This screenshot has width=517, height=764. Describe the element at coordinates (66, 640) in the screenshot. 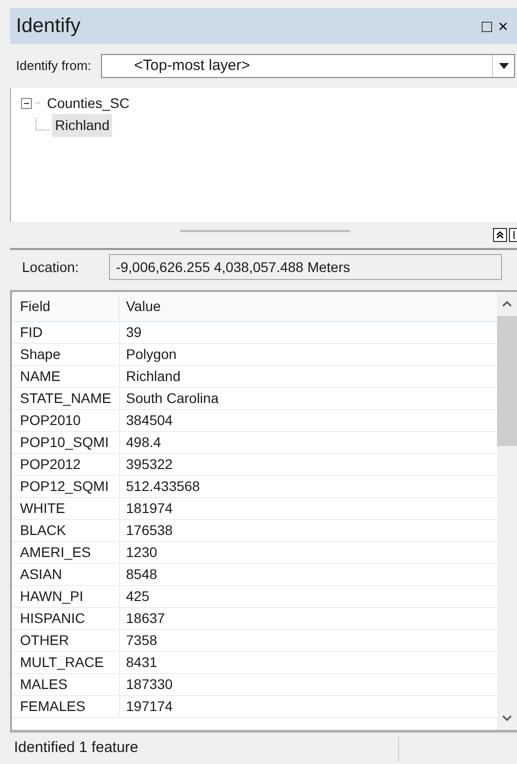

I see `table-cell: OTHER` at that location.